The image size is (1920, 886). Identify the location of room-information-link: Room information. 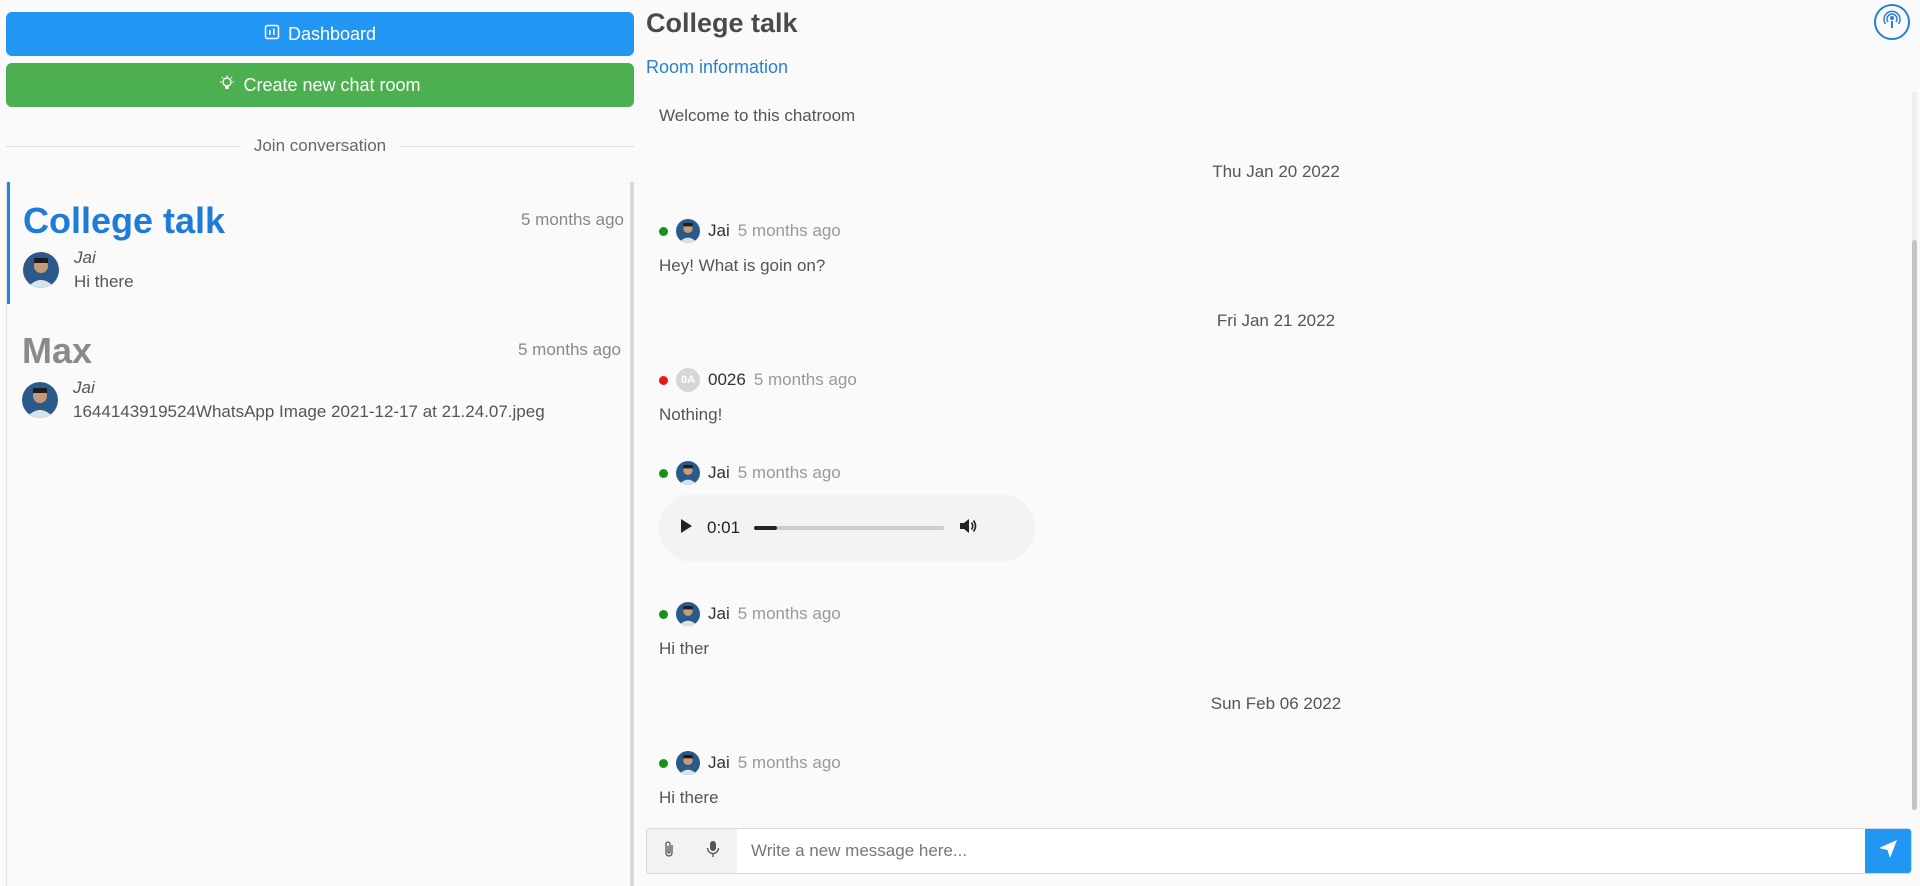
(717, 67).